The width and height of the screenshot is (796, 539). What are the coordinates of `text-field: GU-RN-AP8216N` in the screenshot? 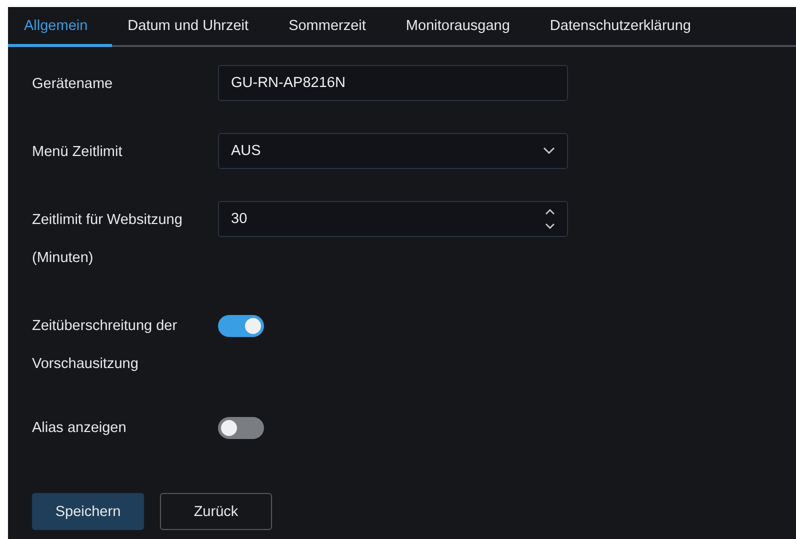 It's located at (393, 83).